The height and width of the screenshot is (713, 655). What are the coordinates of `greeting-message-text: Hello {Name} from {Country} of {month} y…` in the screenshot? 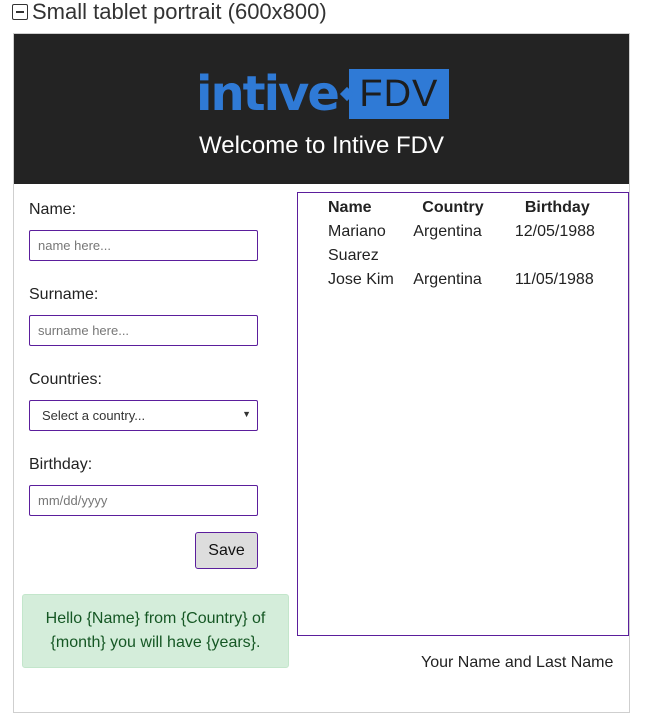 It's located at (155, 630).